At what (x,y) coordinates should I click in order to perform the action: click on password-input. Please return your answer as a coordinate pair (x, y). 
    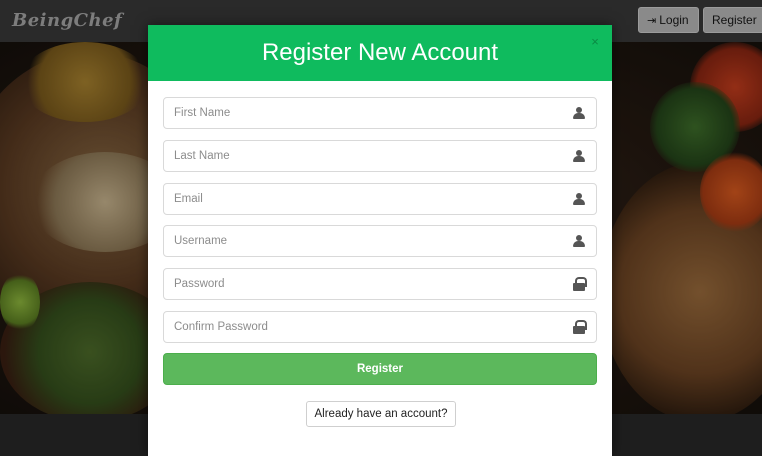
    Looking at the image, I should click on (364, 284).